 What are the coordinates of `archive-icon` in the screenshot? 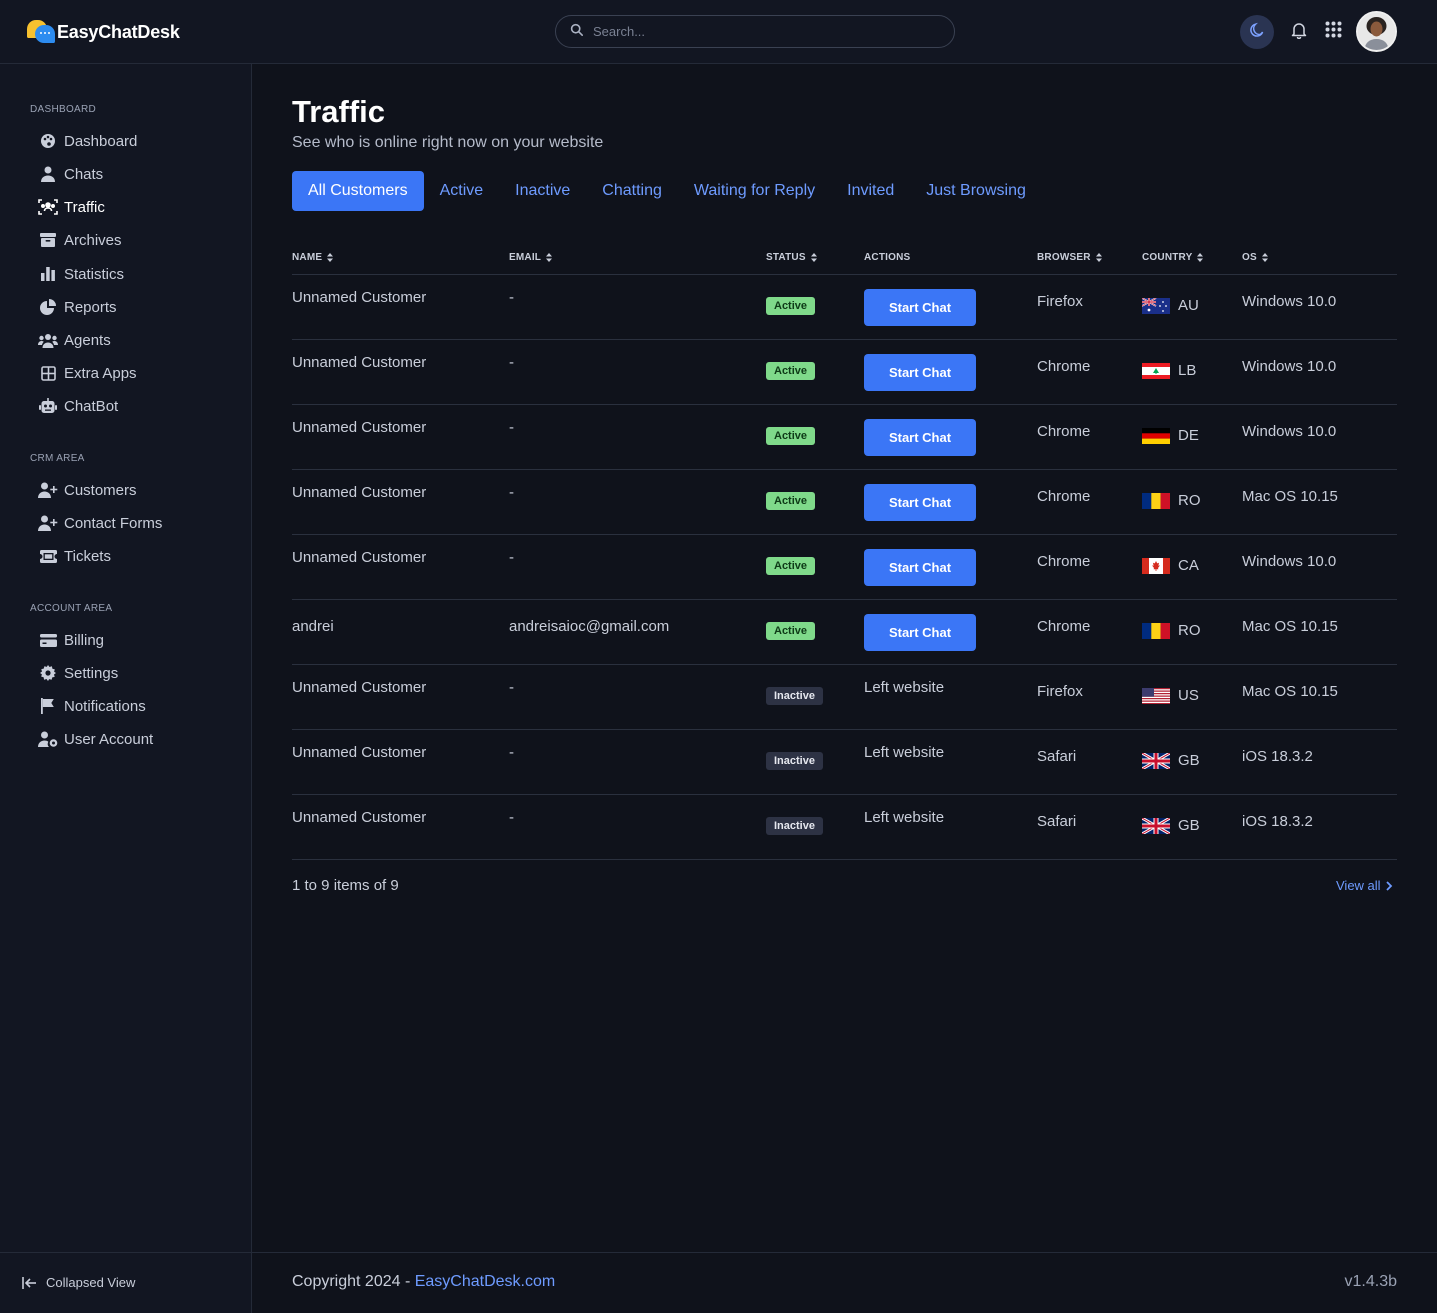 It's located at (48, 240).